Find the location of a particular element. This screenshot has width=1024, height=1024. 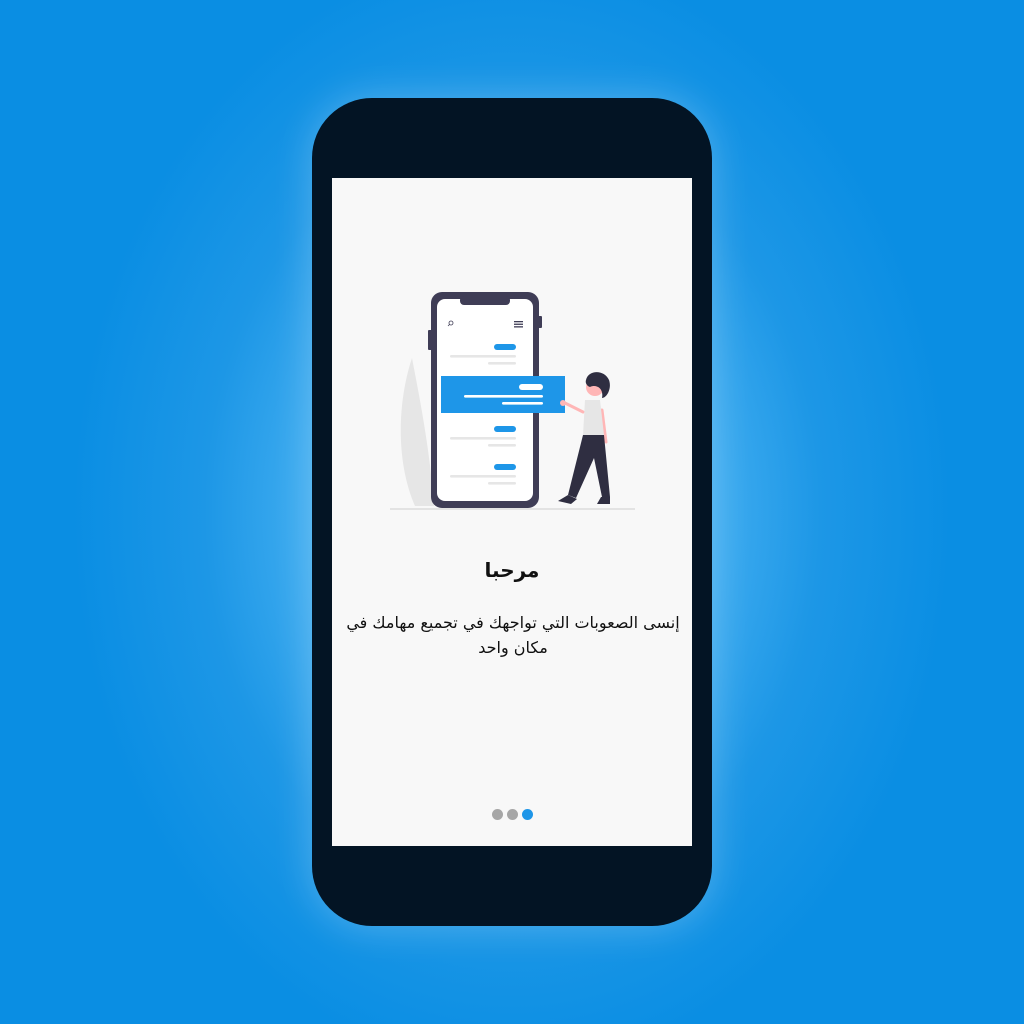

welcome-title: مرحبا is located at coordinates (512, 570).